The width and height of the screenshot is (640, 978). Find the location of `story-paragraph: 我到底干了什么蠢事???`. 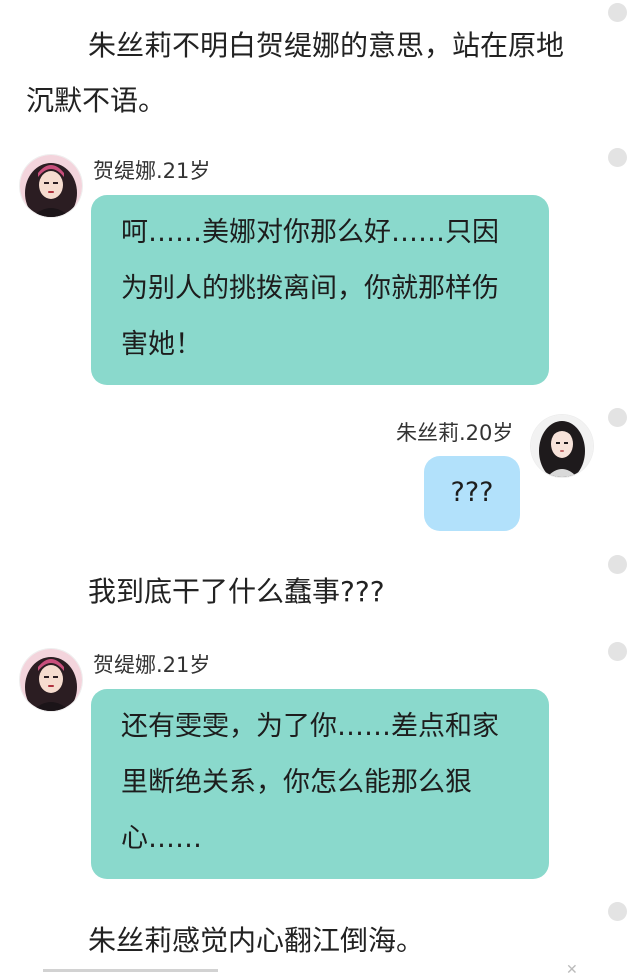

story-paragraph: 我到底干了什么蠢事??? is located at coordinates (236, 591).